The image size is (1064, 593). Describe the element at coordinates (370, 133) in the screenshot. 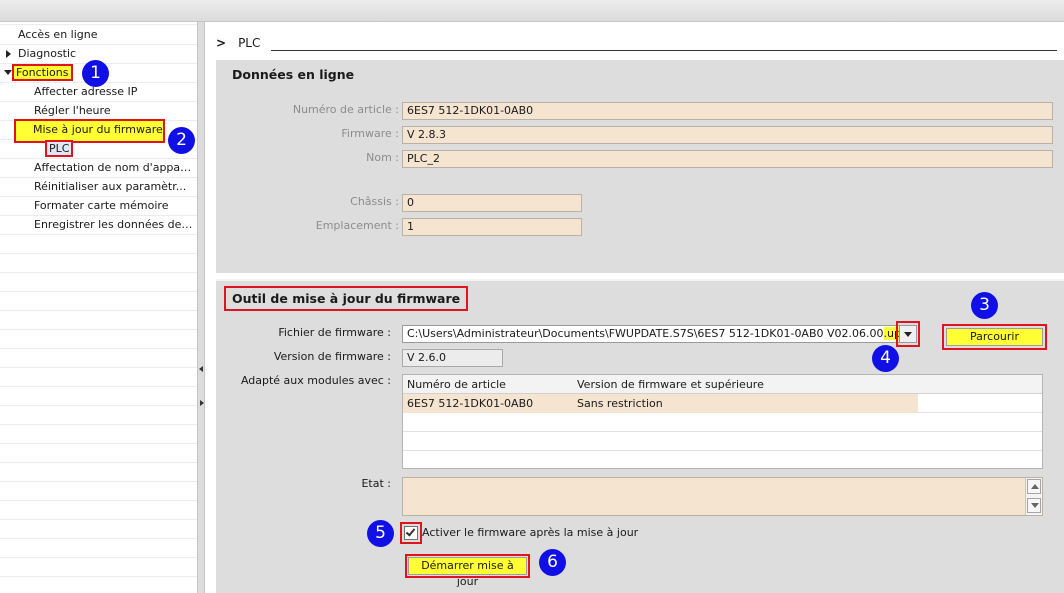

I see `firmware-label: Firmware :` at that location.